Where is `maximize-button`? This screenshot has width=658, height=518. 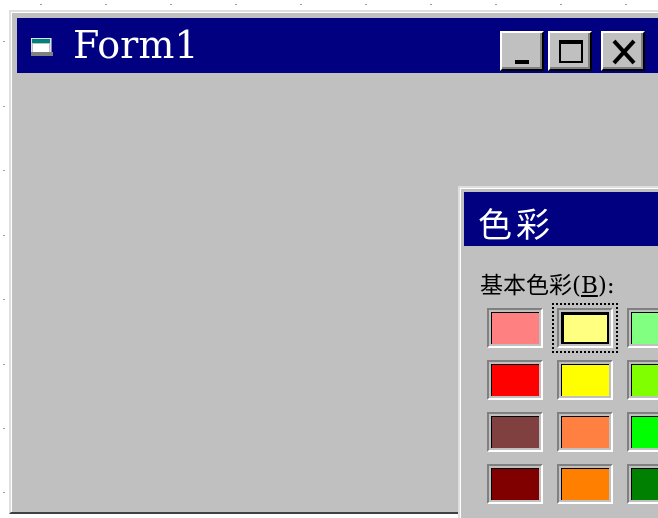 maximize-button is located at coordinates (570, 51).